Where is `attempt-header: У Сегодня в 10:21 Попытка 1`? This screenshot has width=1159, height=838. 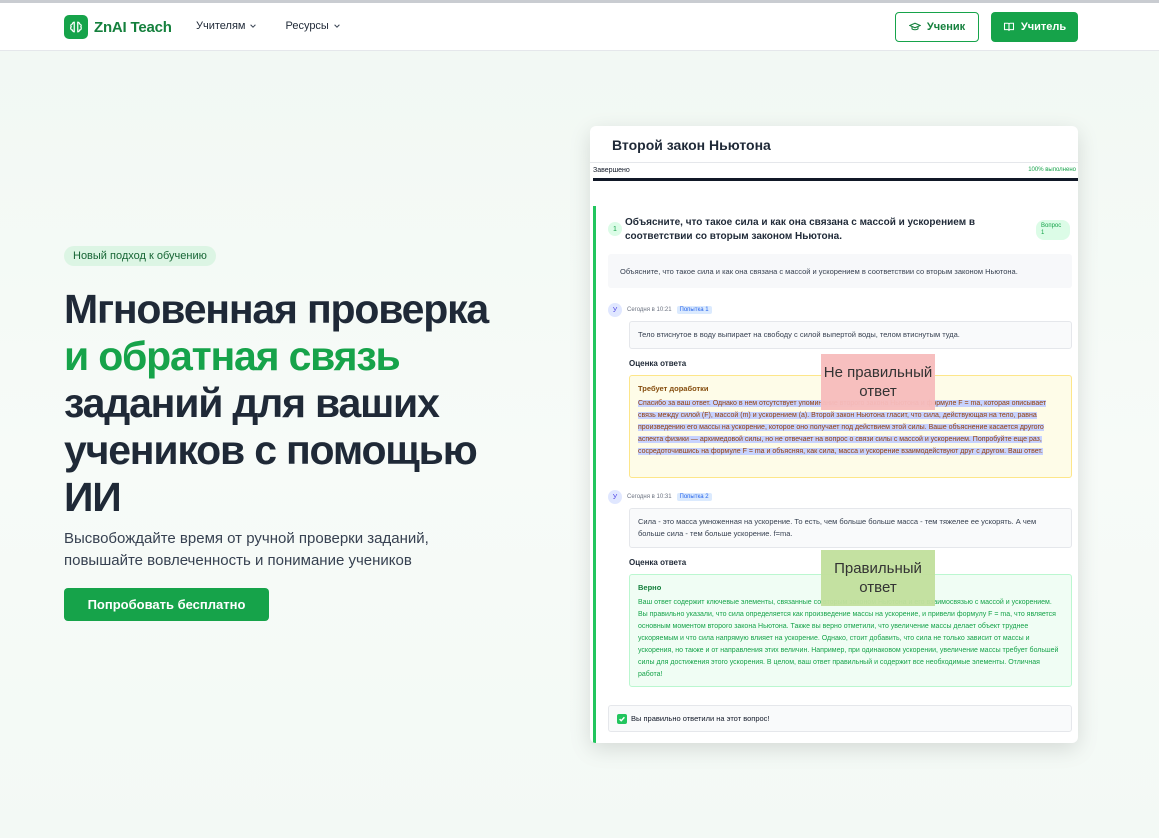 attempt-header: У Сегодня в 10:21 Попытка 1 is located at coordinates (660, 310).